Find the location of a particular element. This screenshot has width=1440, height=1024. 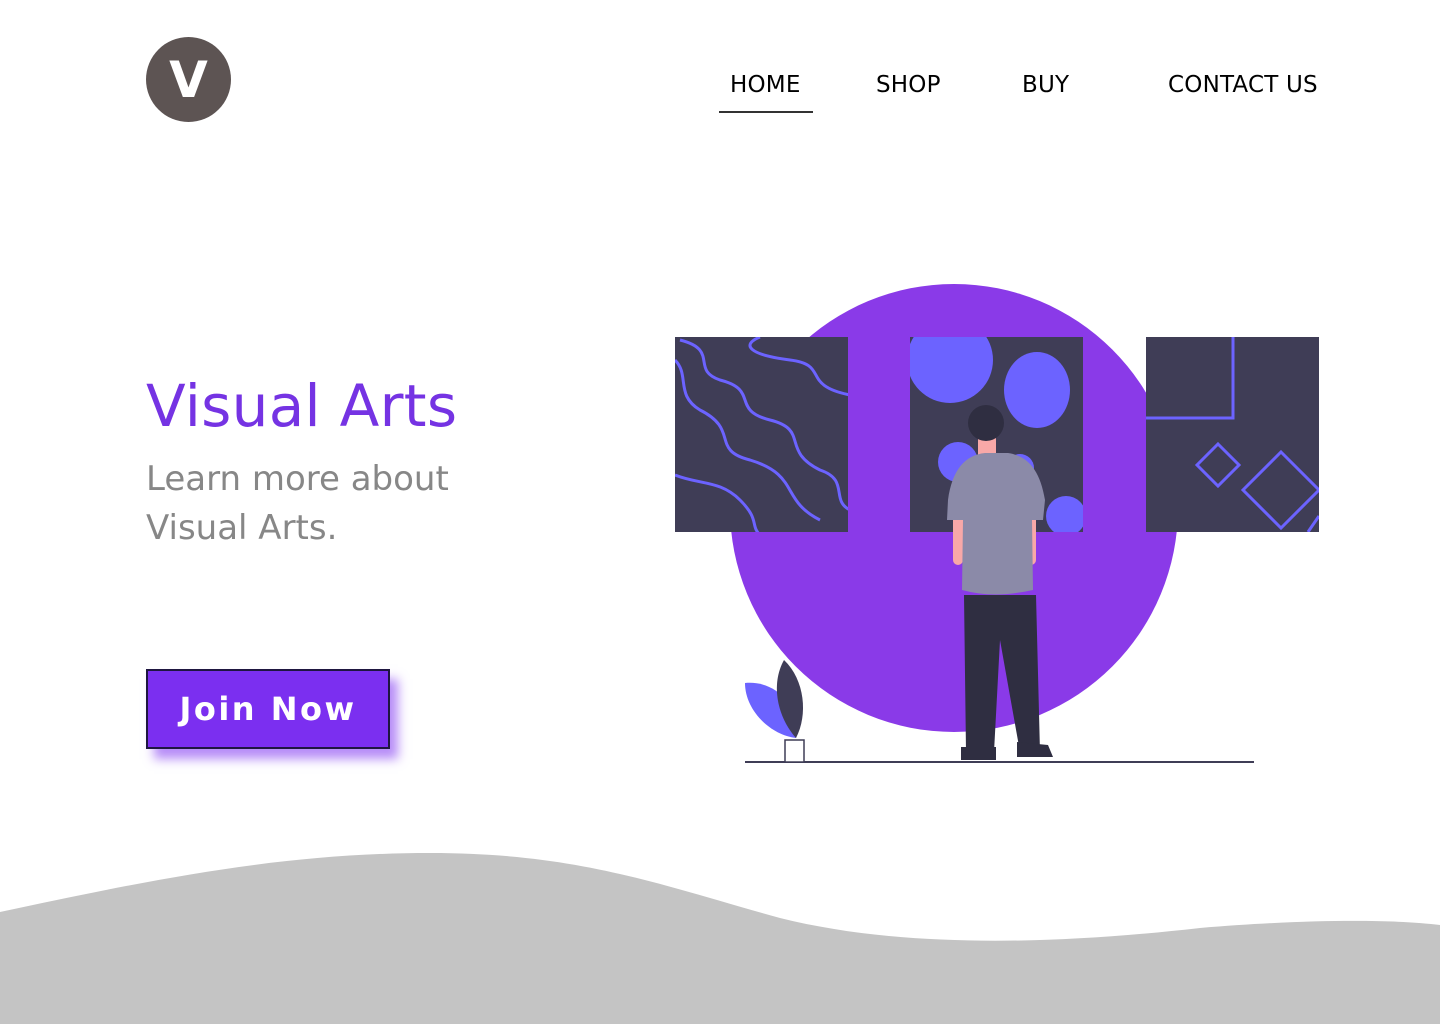

painting-geometric is located at coordinates (1232, 434).